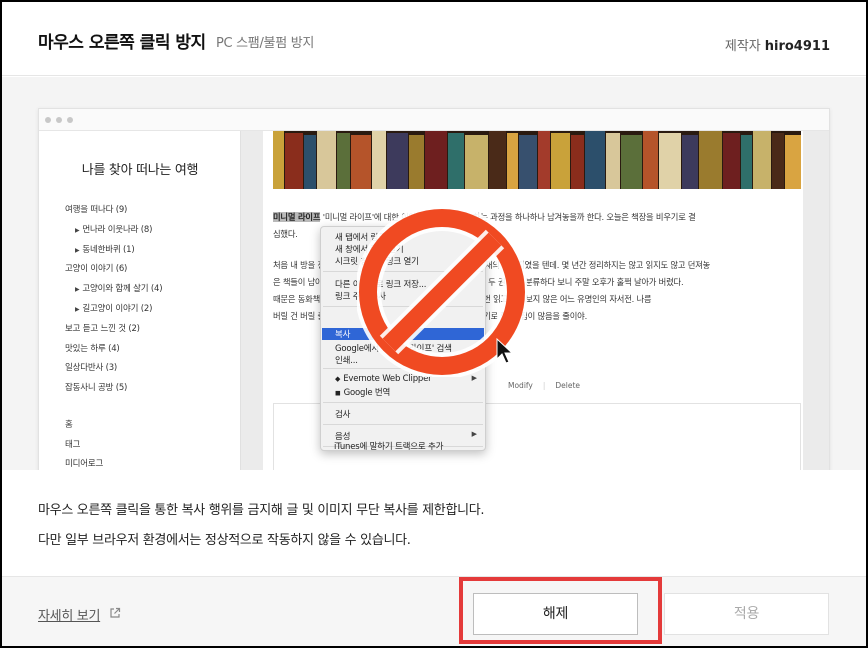 This screenshot has height=648, width=868. Describe the element at coordinates (92, 348) in the screenshot. I see `category-item: 맛있는 하루 (4)` at that location.